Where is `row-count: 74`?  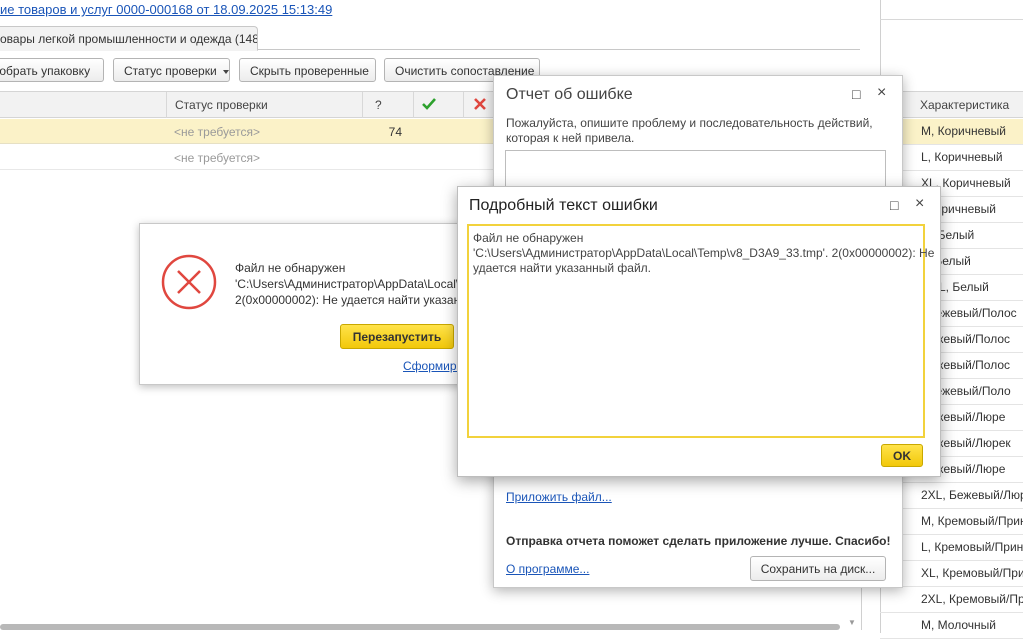 row-count: 74 is located at coordinates (395, 132).